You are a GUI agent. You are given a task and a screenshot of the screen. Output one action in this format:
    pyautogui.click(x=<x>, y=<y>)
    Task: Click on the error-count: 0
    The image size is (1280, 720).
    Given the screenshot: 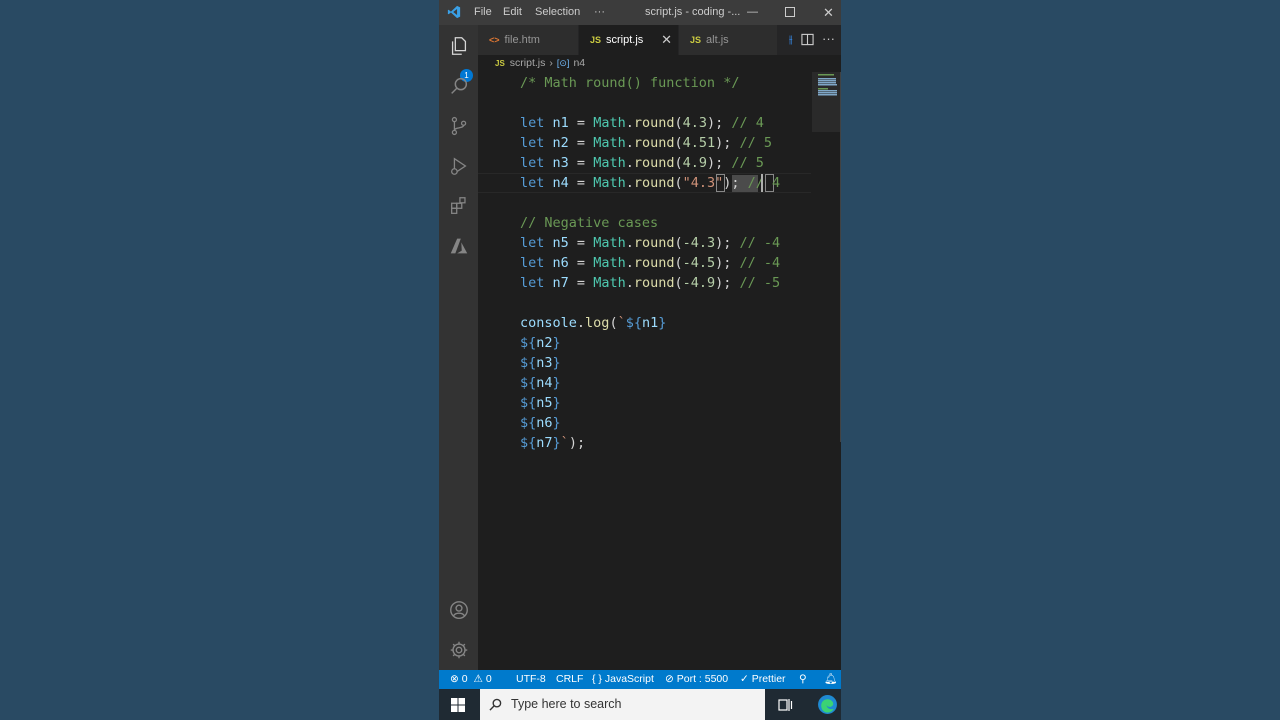 What is the action you would take?
    pyautogui.click(x=464, y=679)
    